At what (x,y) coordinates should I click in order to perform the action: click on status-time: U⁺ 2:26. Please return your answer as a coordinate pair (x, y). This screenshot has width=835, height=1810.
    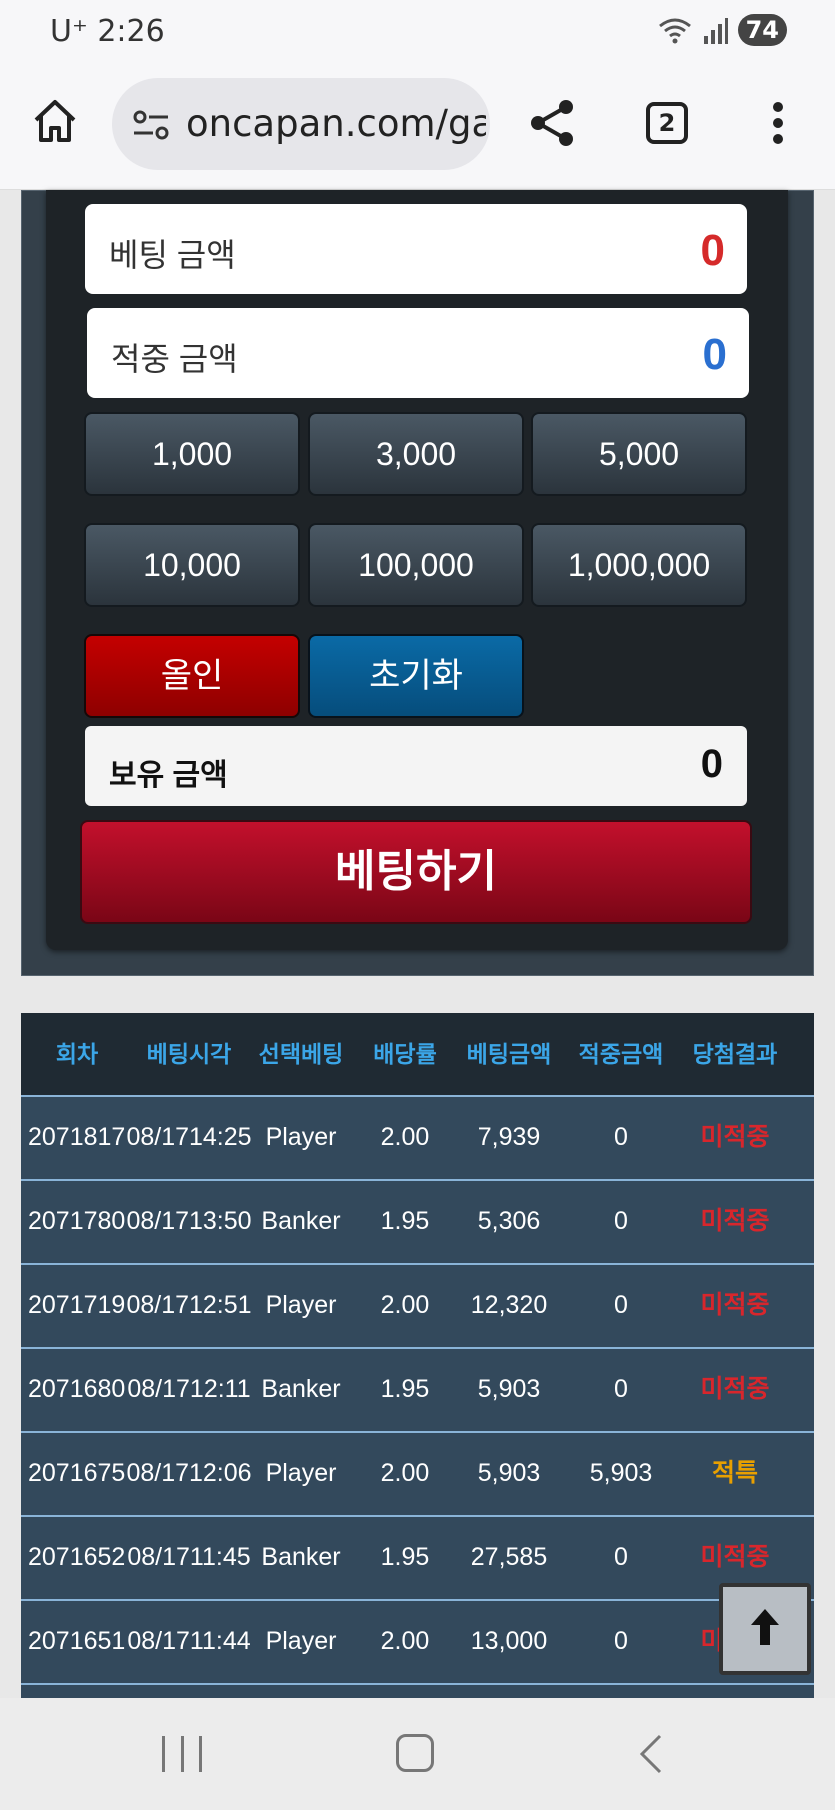
    Looking at the image, I should click on (107, 31).